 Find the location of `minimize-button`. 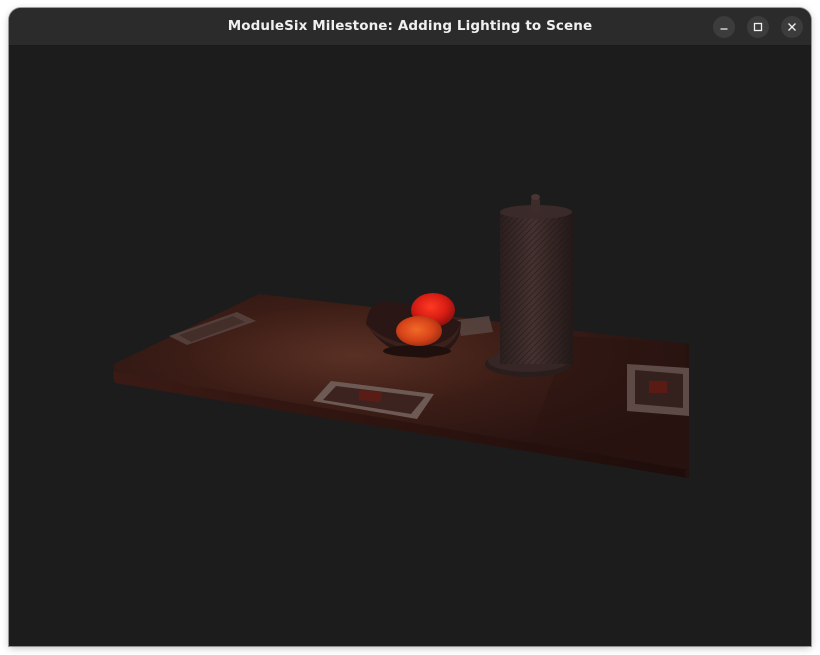

minimize-button is located at coordinates (724, 27).